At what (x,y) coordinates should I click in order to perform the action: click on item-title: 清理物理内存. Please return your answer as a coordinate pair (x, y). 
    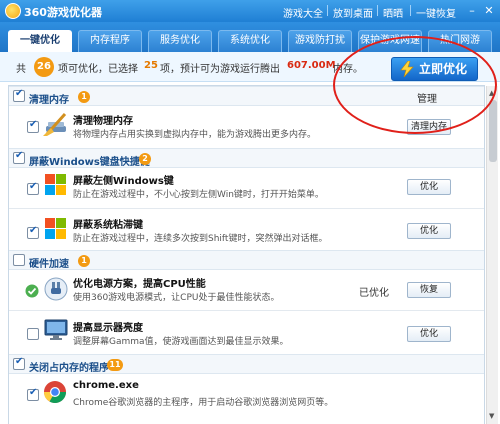
    Looking at the image, I should click on (103, 121).